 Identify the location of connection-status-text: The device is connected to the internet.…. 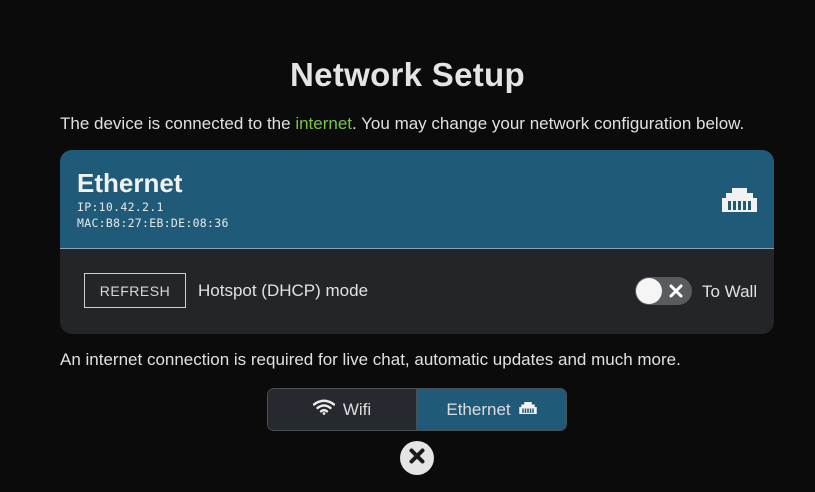
(402, 124).